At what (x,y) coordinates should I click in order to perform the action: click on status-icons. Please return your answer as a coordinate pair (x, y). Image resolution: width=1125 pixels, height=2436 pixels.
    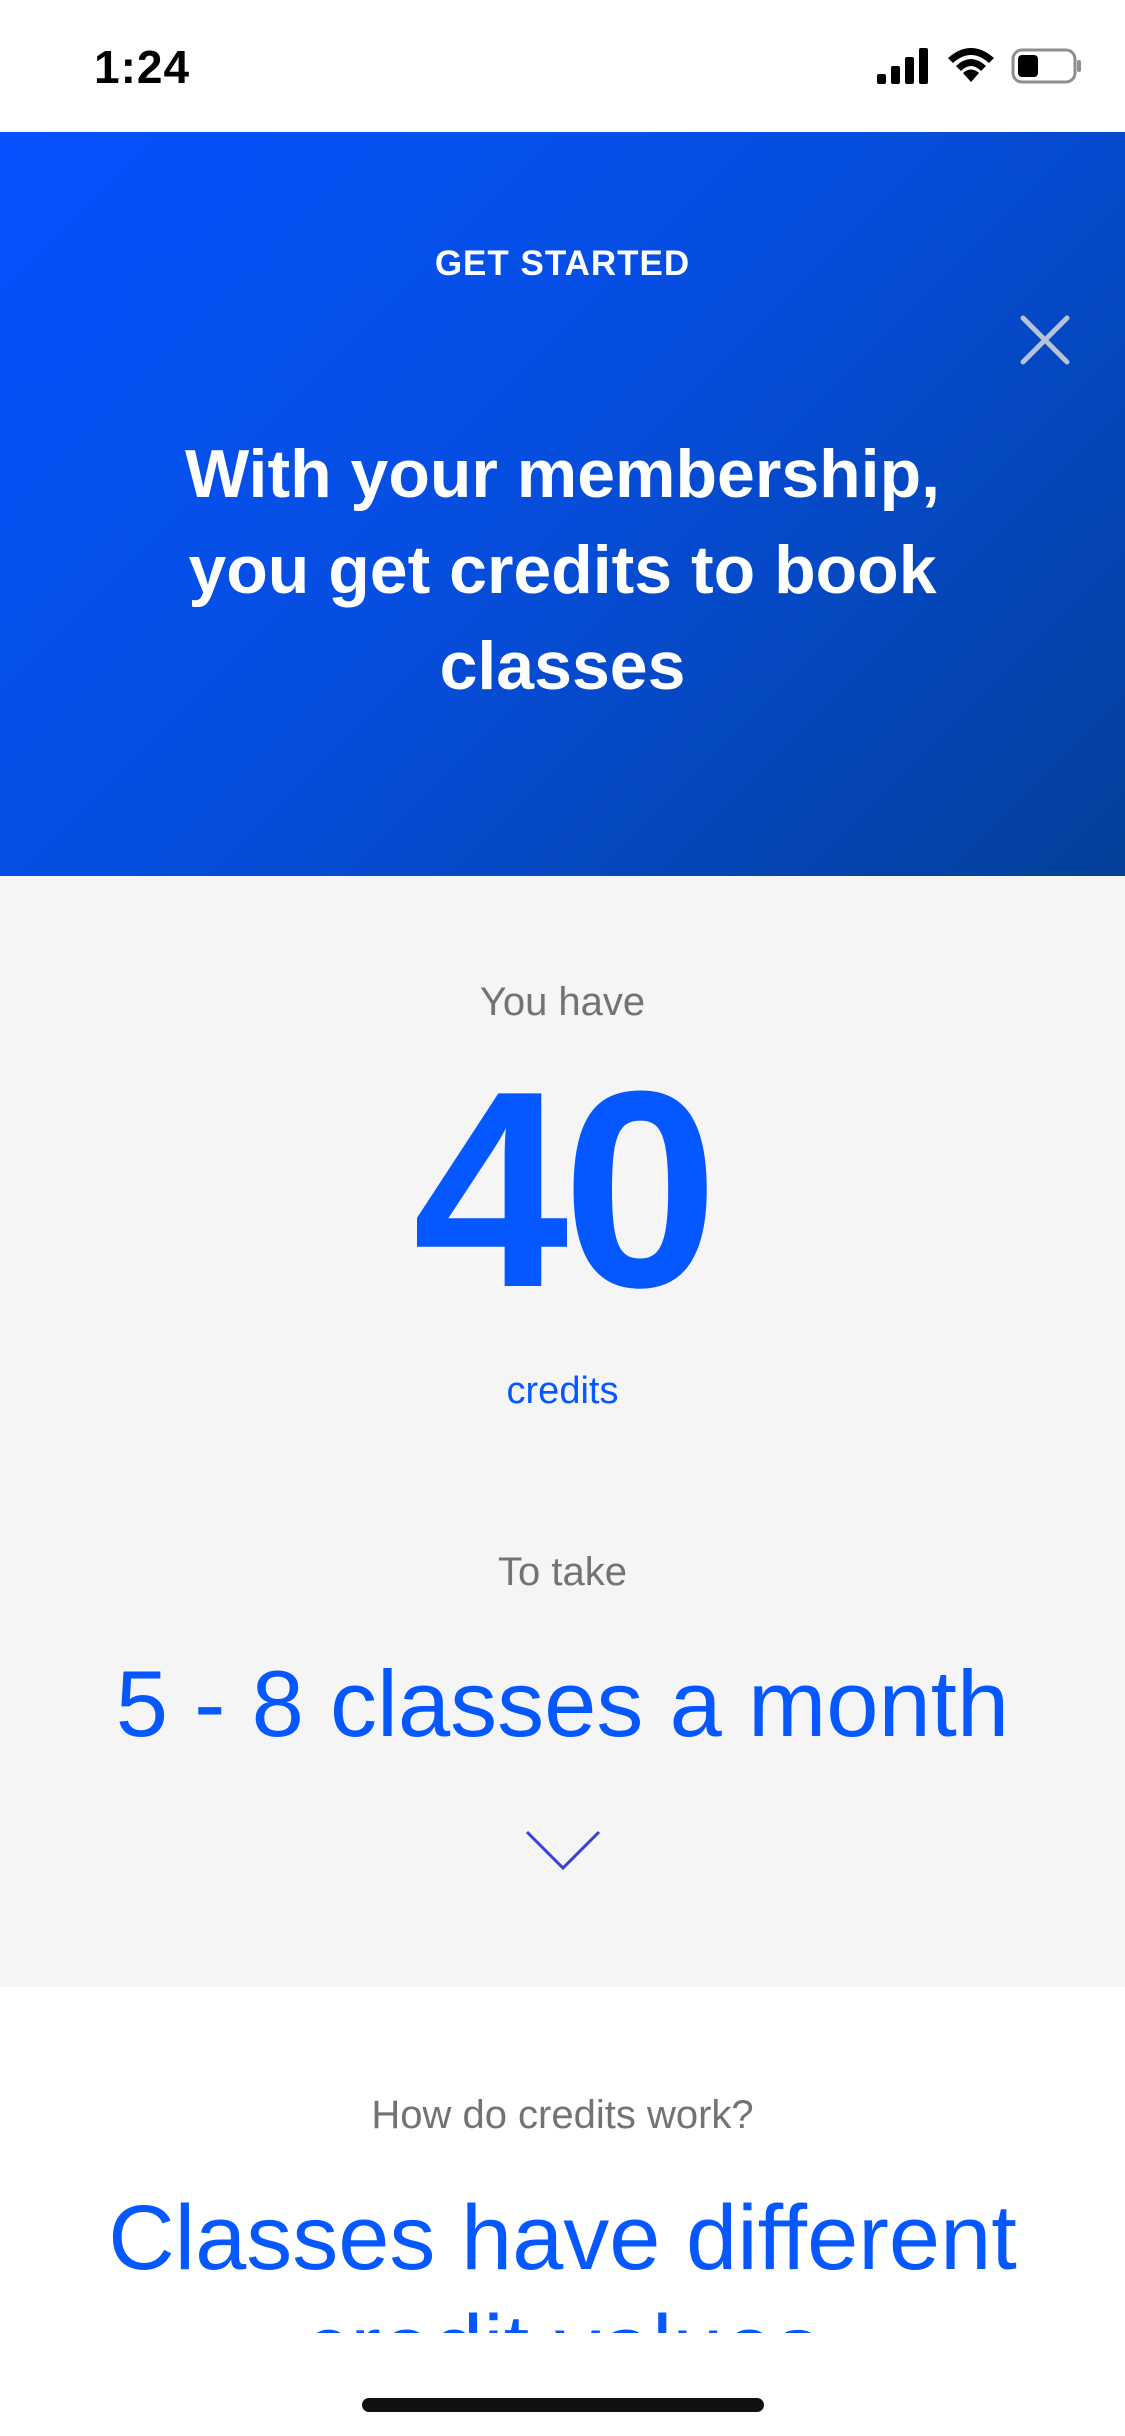
    Looking at the image, I should click on (979, 66).